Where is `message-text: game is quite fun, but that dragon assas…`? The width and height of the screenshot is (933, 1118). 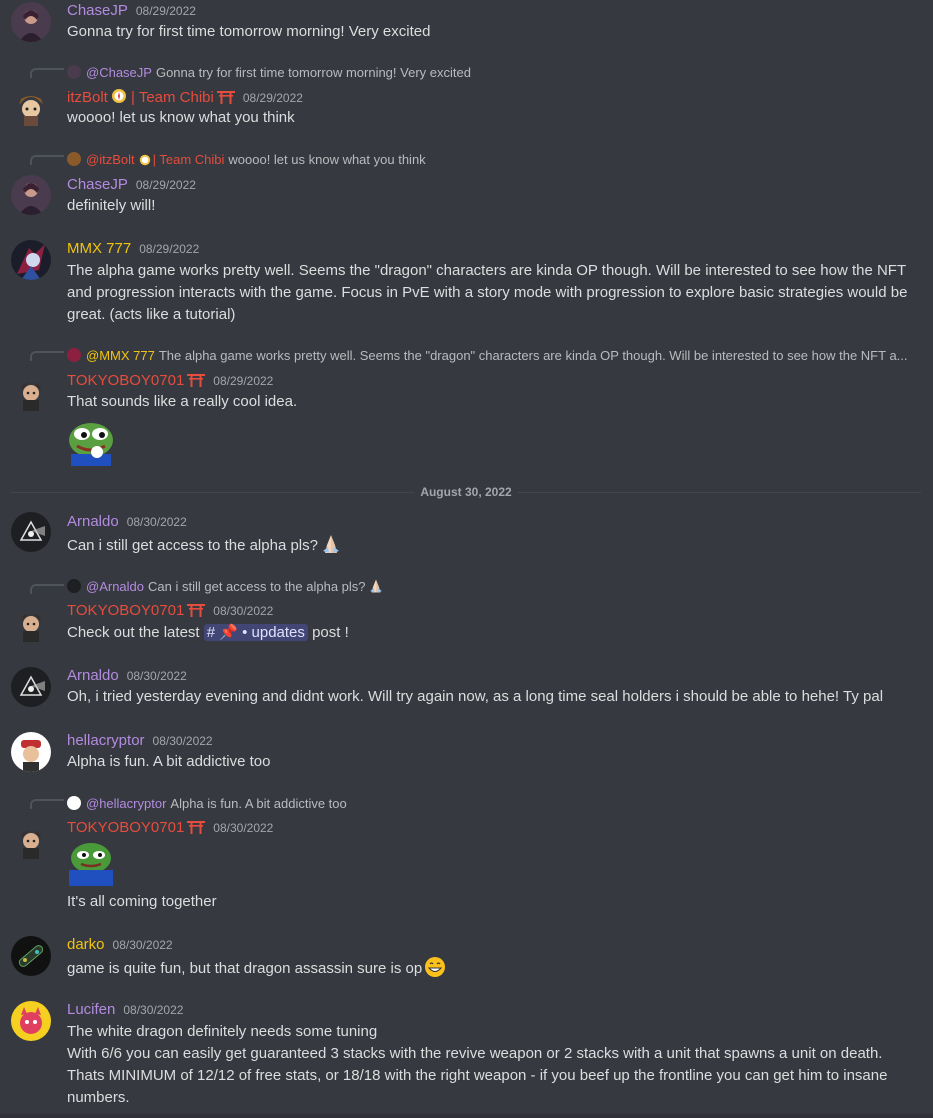
message-text: game is quite fun, but that dragon assas… is located at coordinates (492, 968).